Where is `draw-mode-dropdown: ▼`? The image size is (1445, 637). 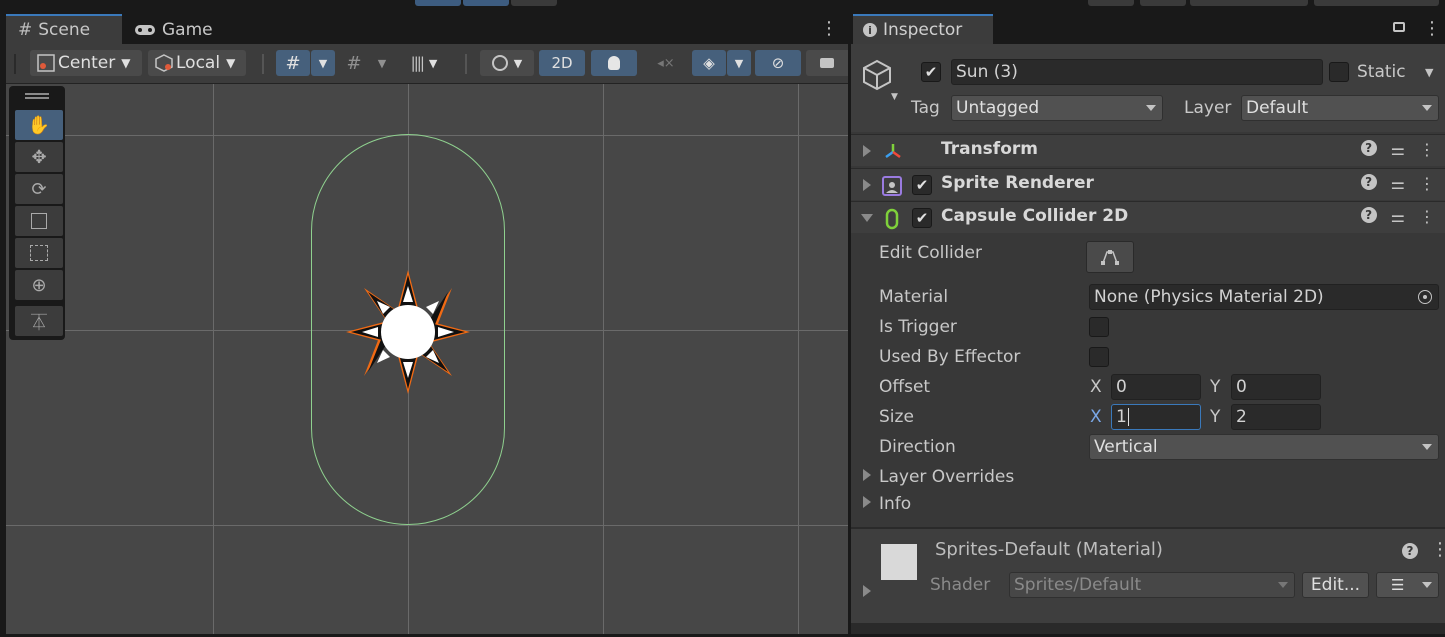
draw-mode-dropdown: ▼ is located at coordinates (507, 63).